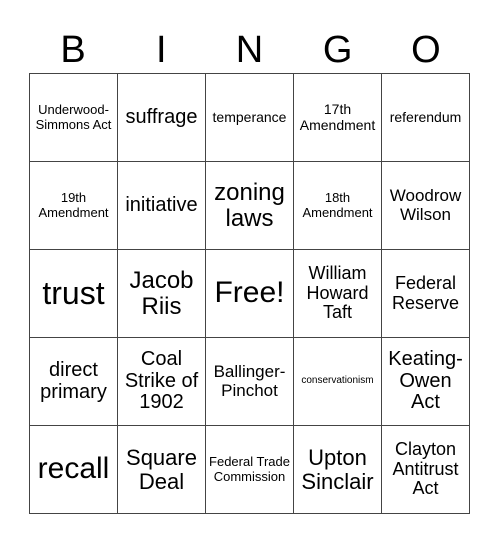 This screenshot has height=544, width=500. I want to click on bingo-cell: Federal Trade Commission, so click(249, 469).